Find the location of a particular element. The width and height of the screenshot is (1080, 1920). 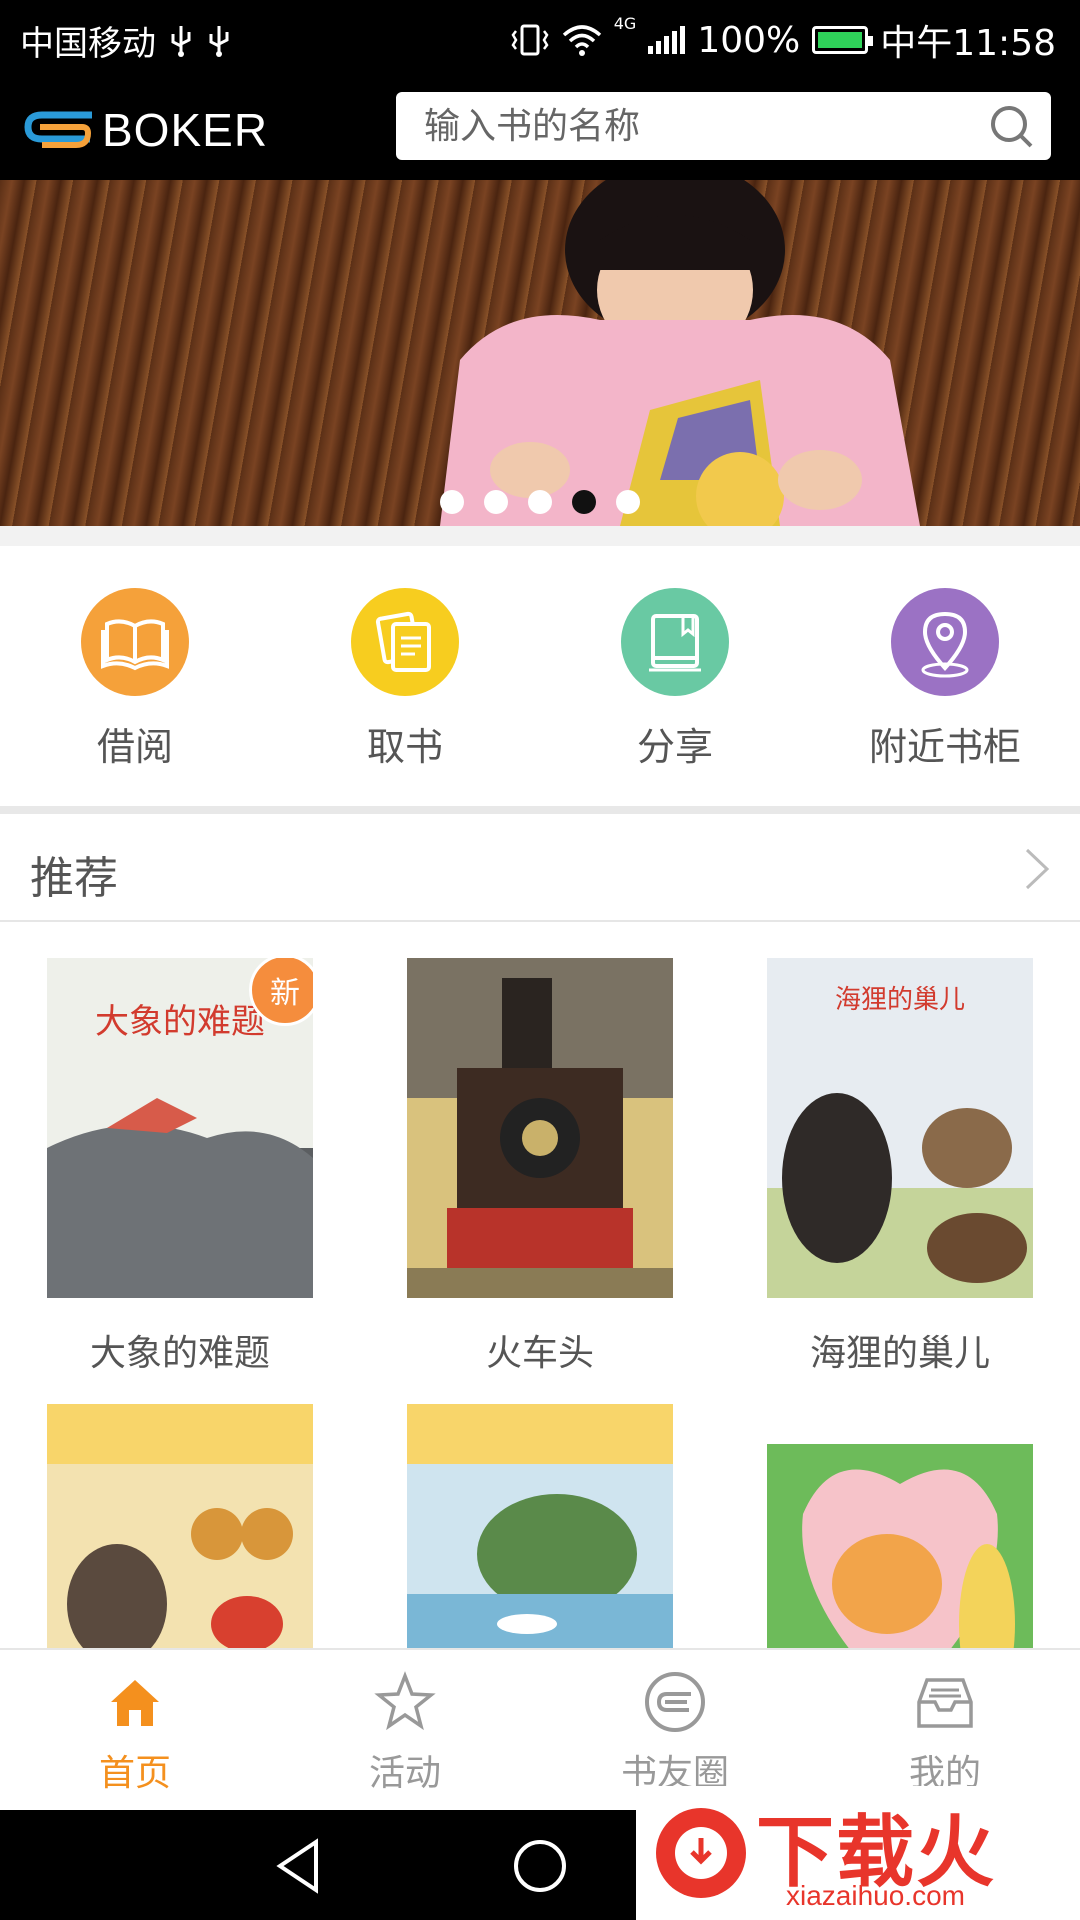

inbox-icon is located at coordinates (945, 1703).